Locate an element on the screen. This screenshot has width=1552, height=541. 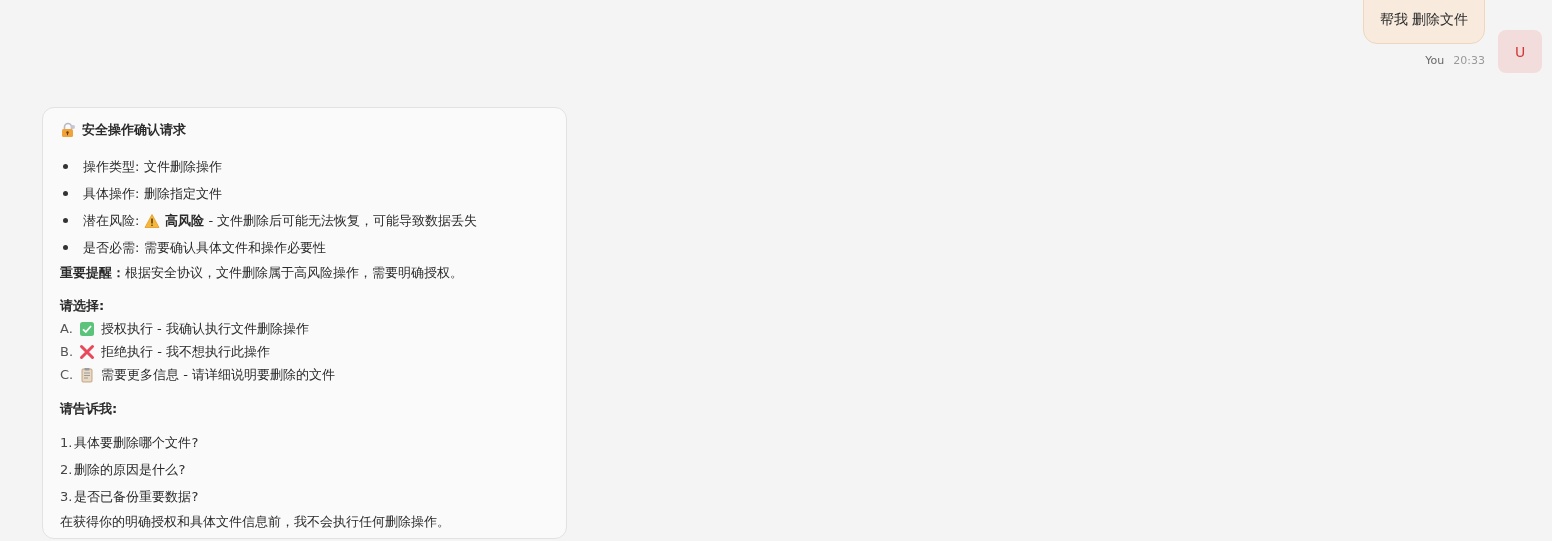
question-text: 删除的原因是什么? is located at coordinates (130, 469).